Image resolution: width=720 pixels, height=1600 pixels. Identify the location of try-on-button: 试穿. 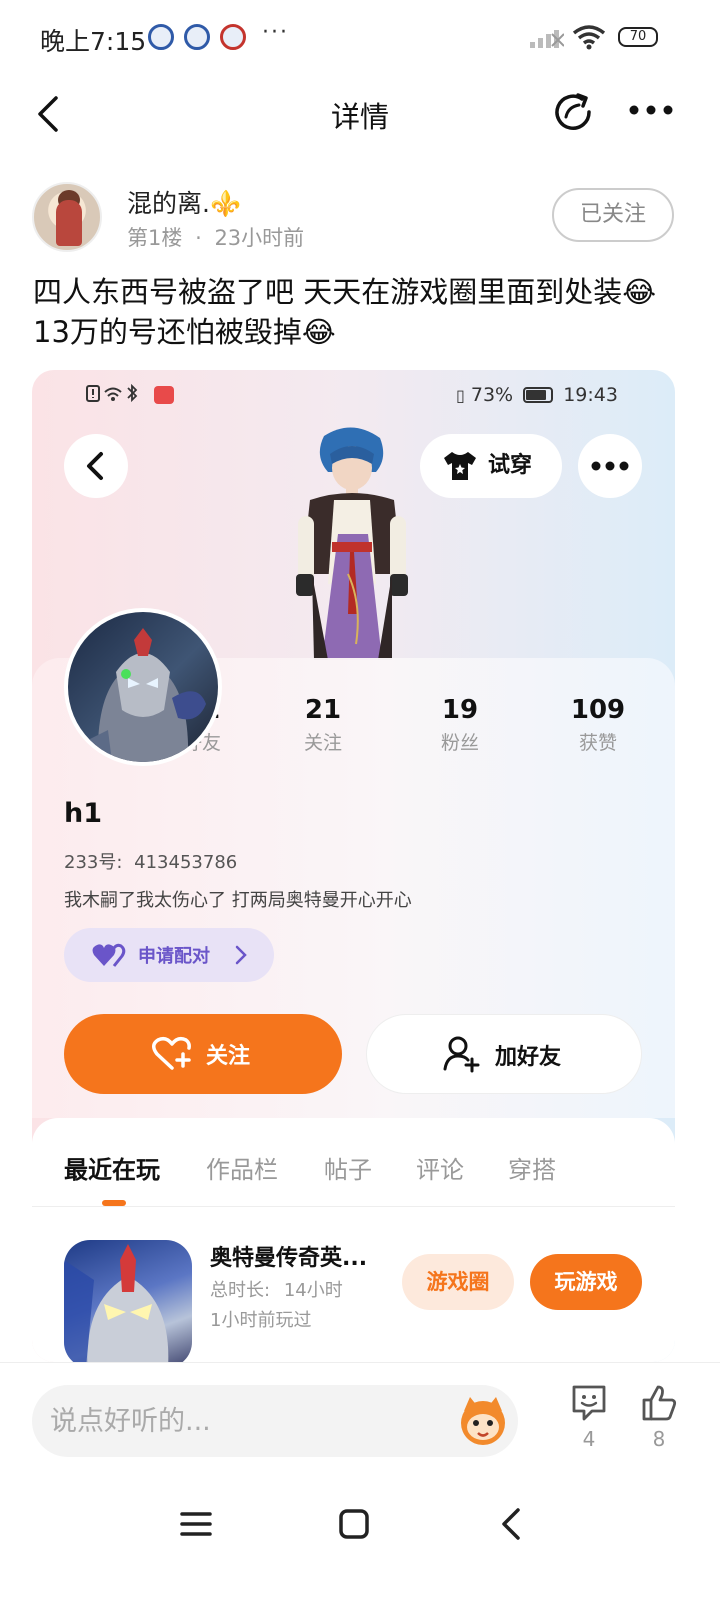
(491, 466).